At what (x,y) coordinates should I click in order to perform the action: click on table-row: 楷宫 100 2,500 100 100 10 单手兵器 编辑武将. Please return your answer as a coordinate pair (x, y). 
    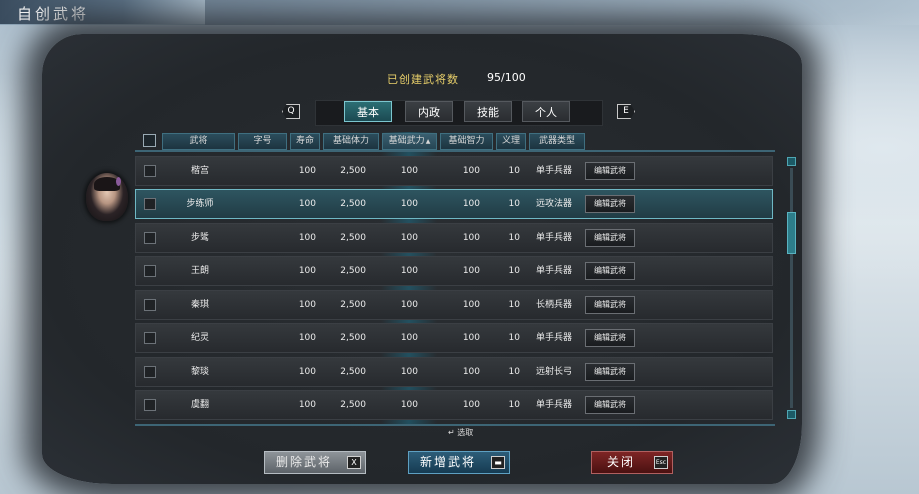
    Looking at the image, I should click on (454, 171).